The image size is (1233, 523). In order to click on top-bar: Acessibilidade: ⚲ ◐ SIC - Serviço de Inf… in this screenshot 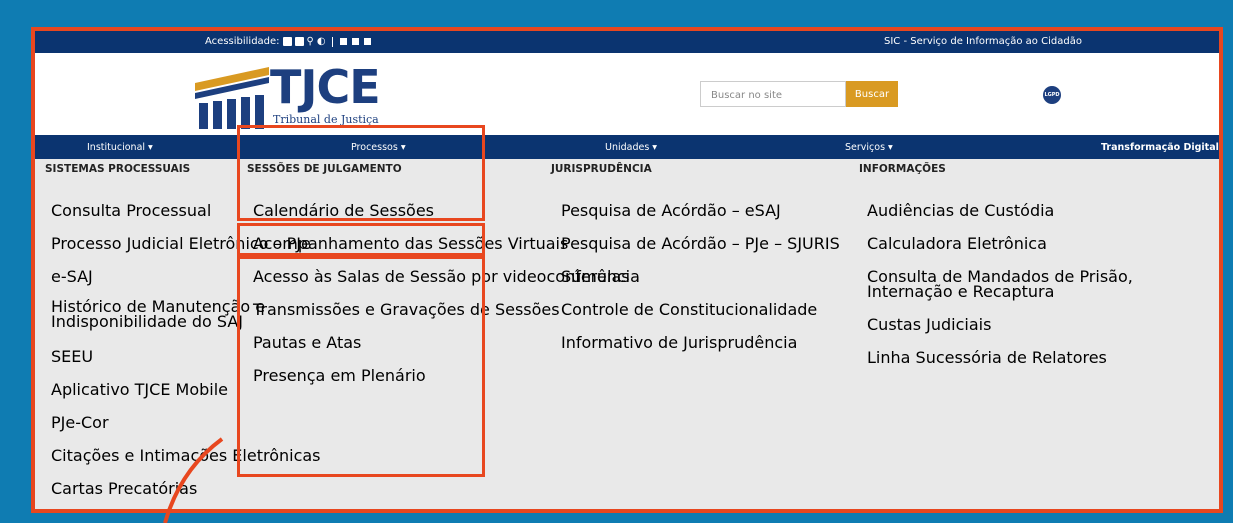, I will do `click(627, 42)`.